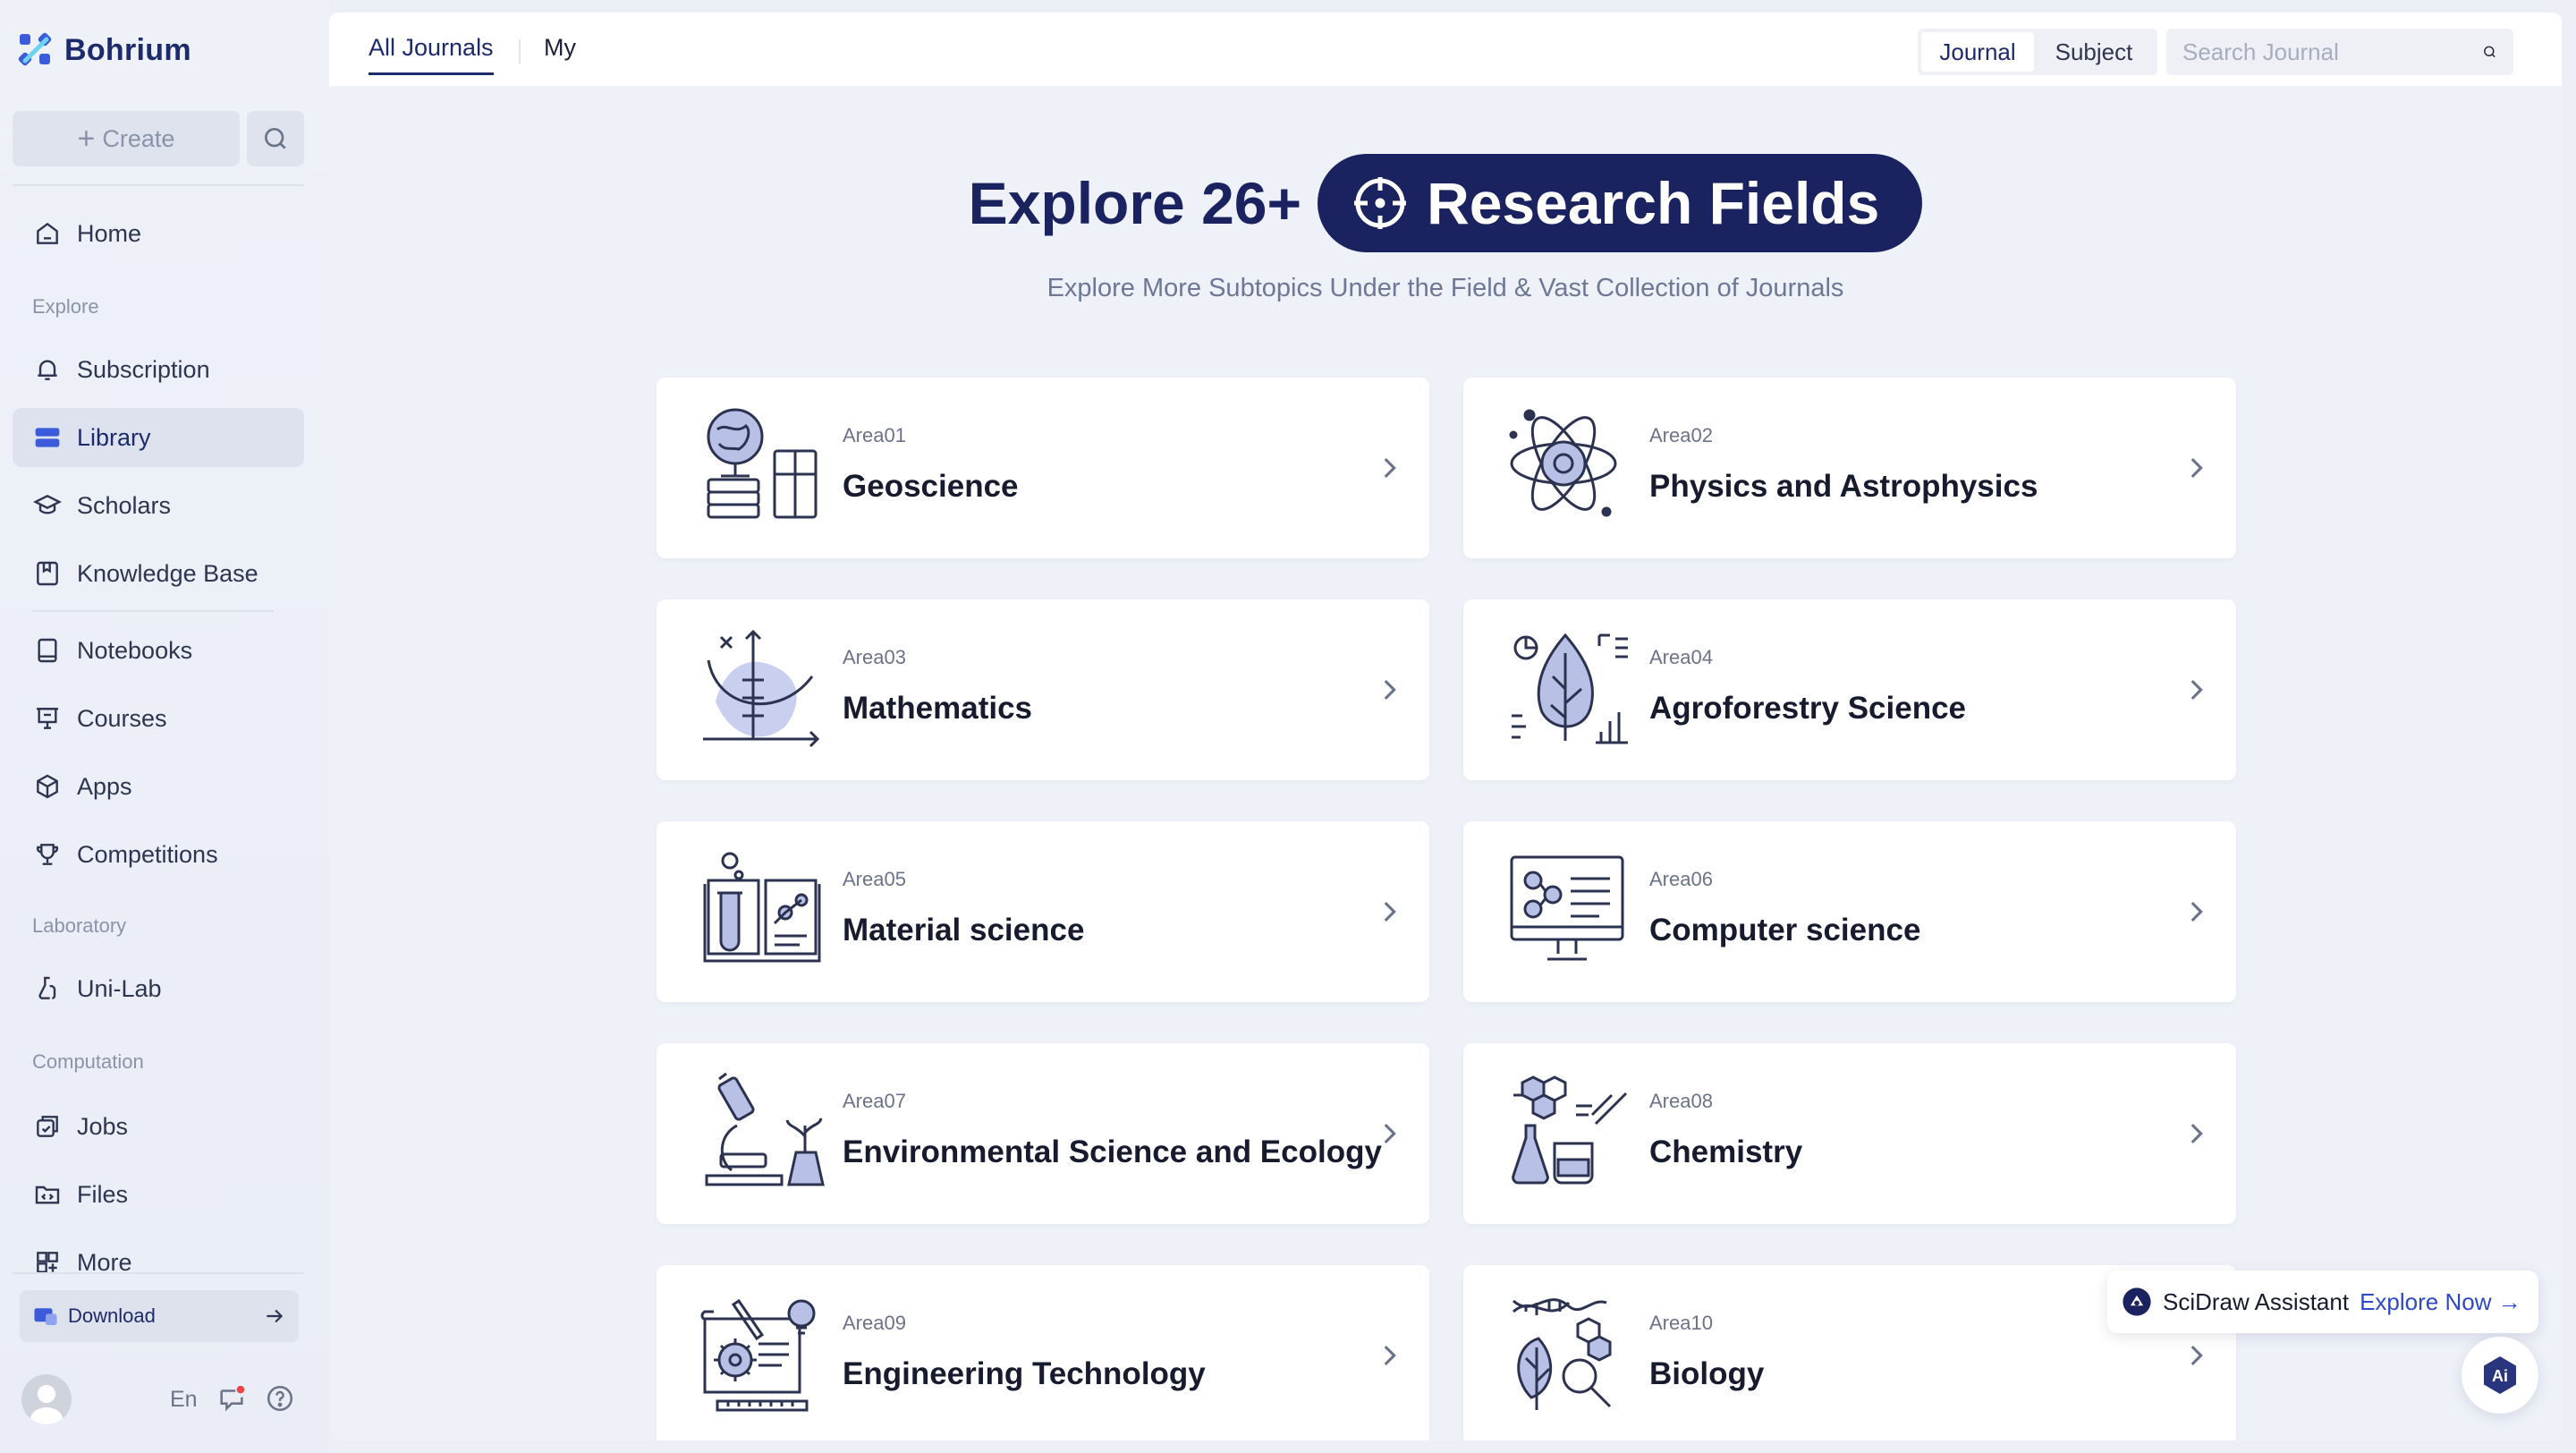  What do you see at coordinates (103, 50) in the screenshot?
I see `logo: Bohrium` at bounding box center [103, 50].